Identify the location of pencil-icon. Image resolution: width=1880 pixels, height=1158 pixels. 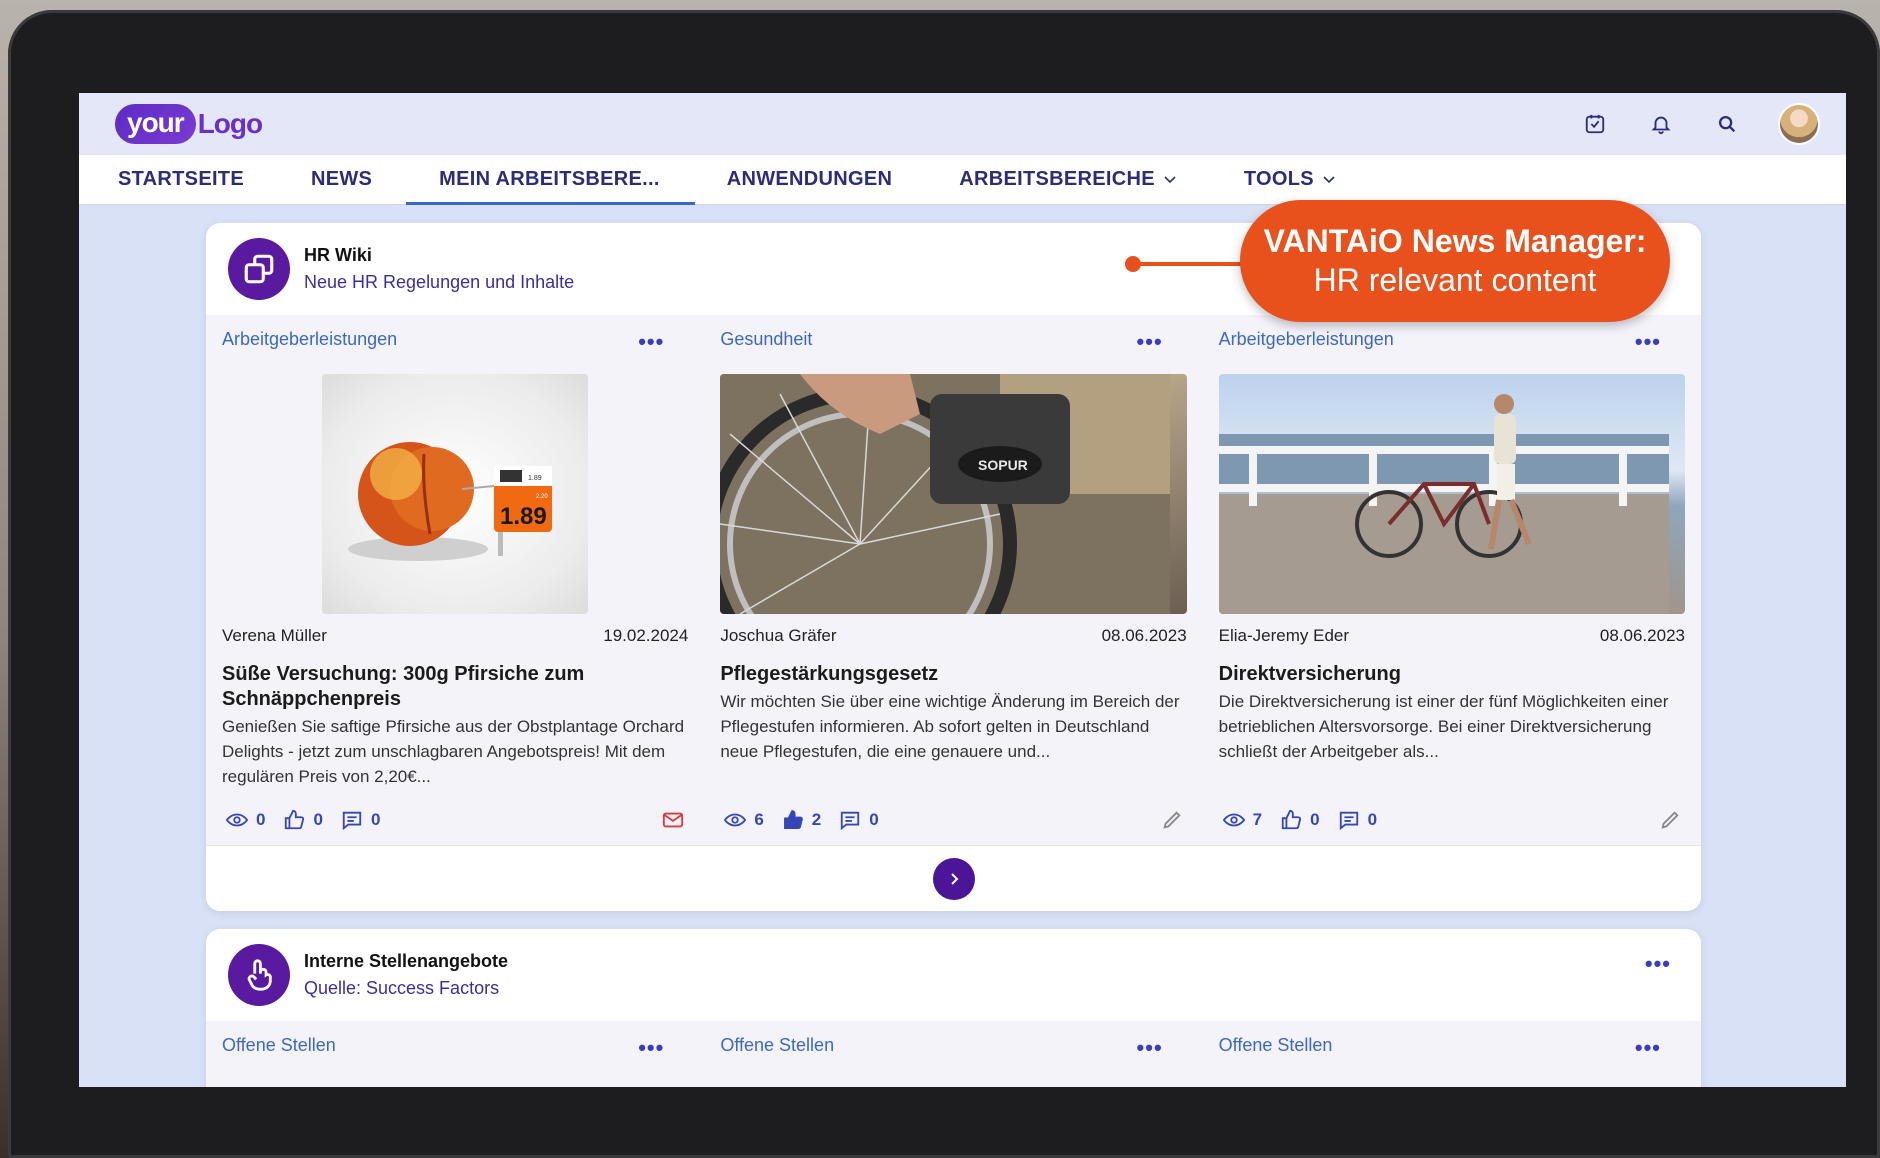
(1172, 820).